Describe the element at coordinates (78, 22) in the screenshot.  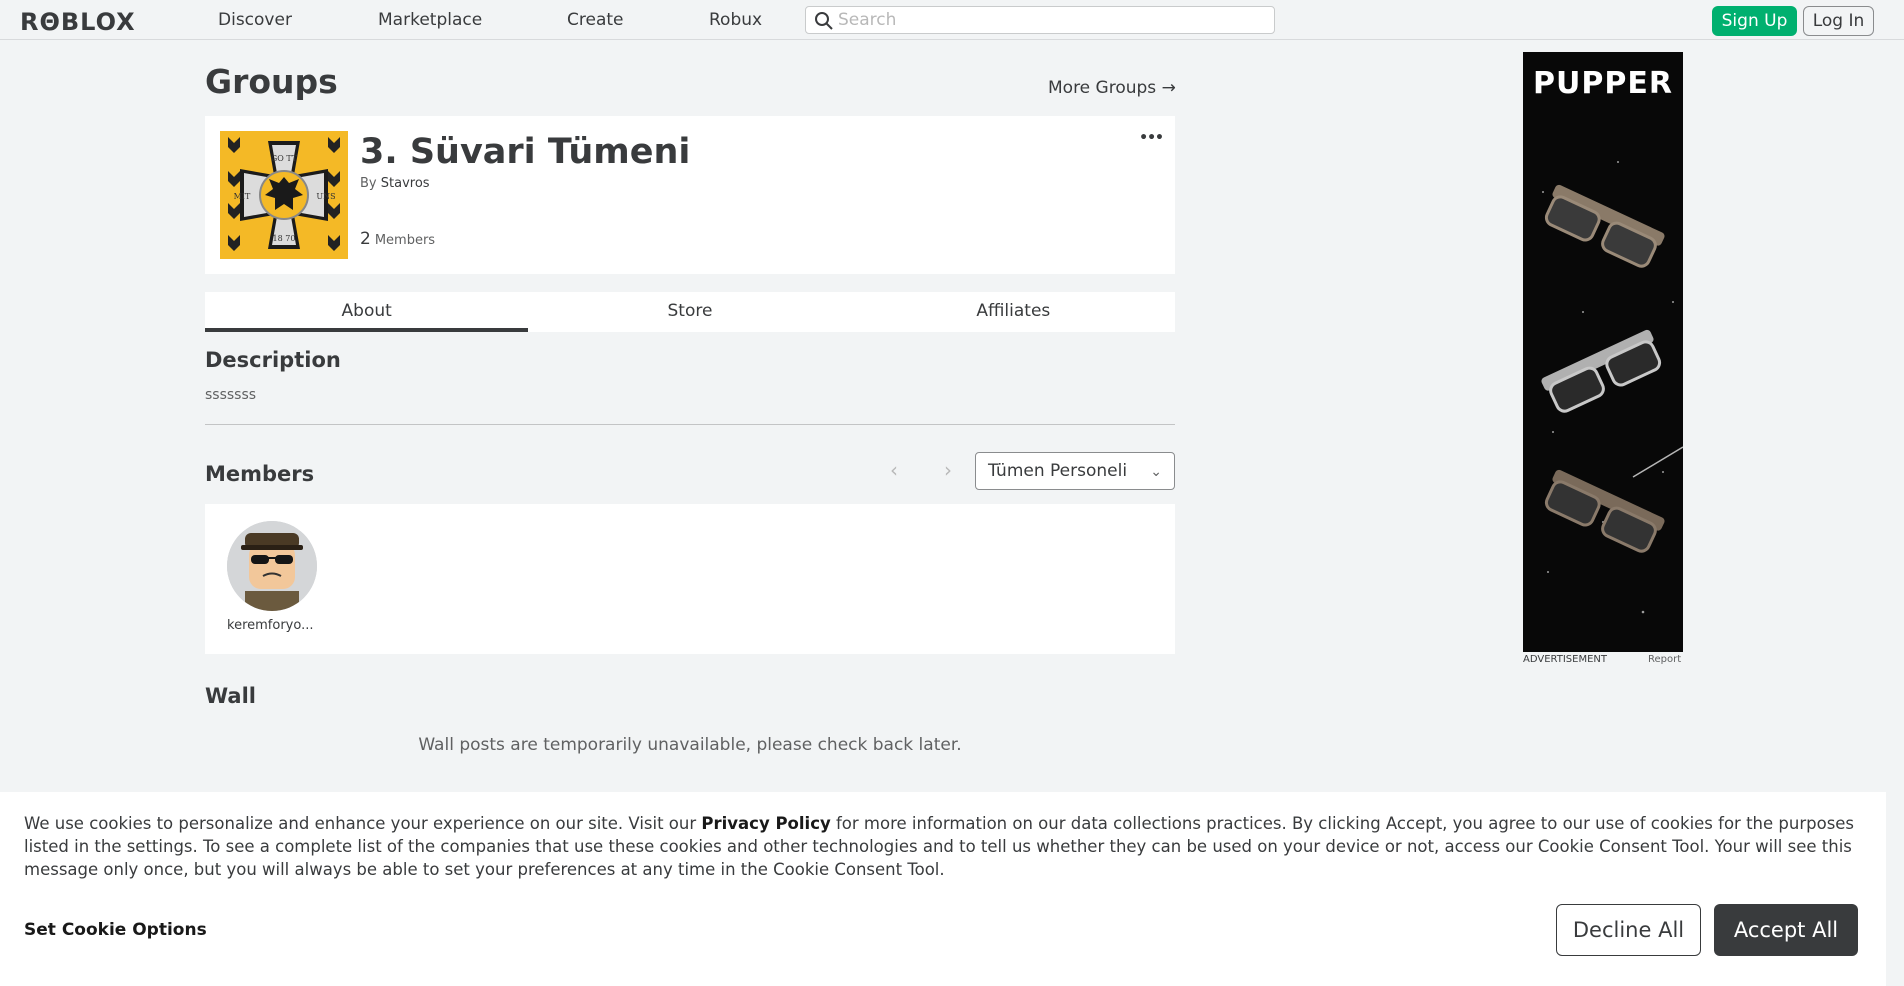
I see `roblox-logo: RΘBLOX` at that location.